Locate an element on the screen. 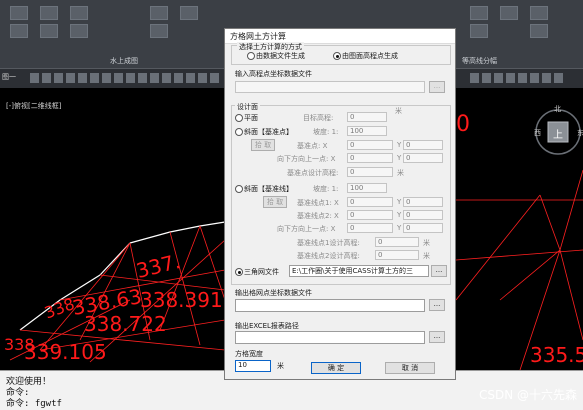 The height and width of the screenshot is (410, 583). line-point1-y-field: 0 is located at coordinates (423, 202).